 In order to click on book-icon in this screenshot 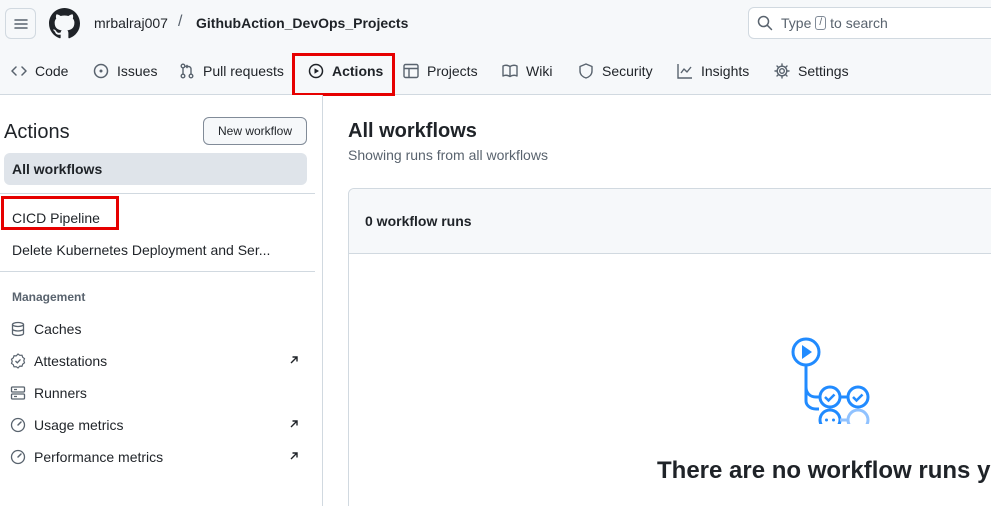, I will do `click(510, 71)`.